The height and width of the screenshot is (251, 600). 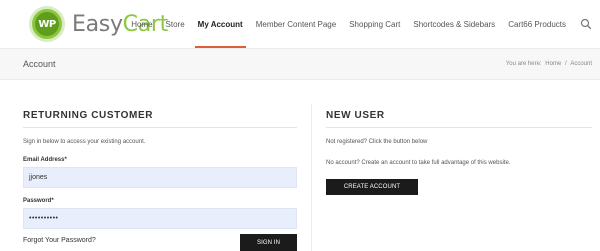 What do you see at coordinates (175, 24) in the screenshot?
I see `nav-item-store: Store` at bounding box center [175, 24].